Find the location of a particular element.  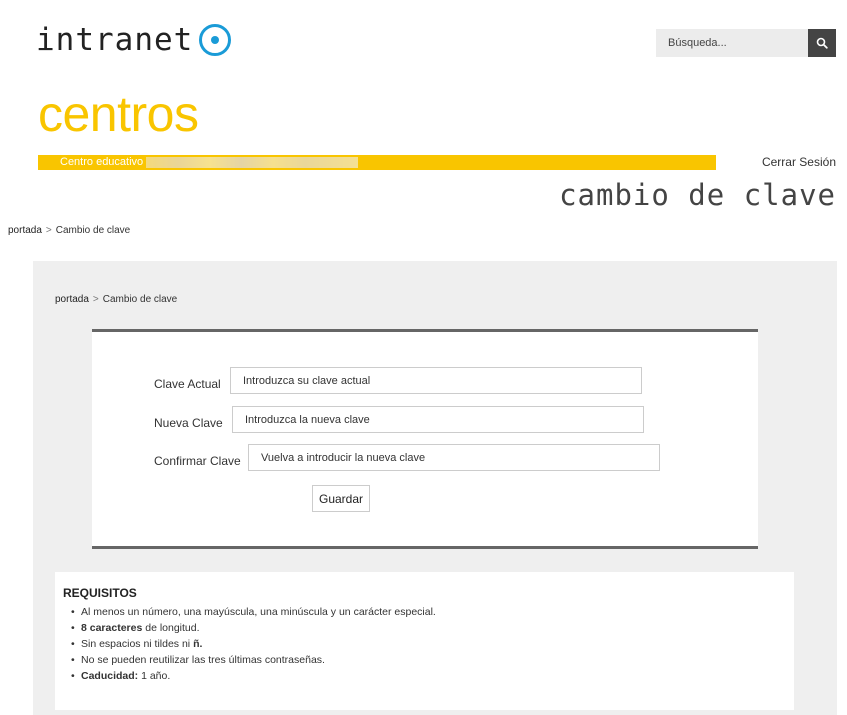

page-title: cambio de clave is located at coordinates (697, 195).